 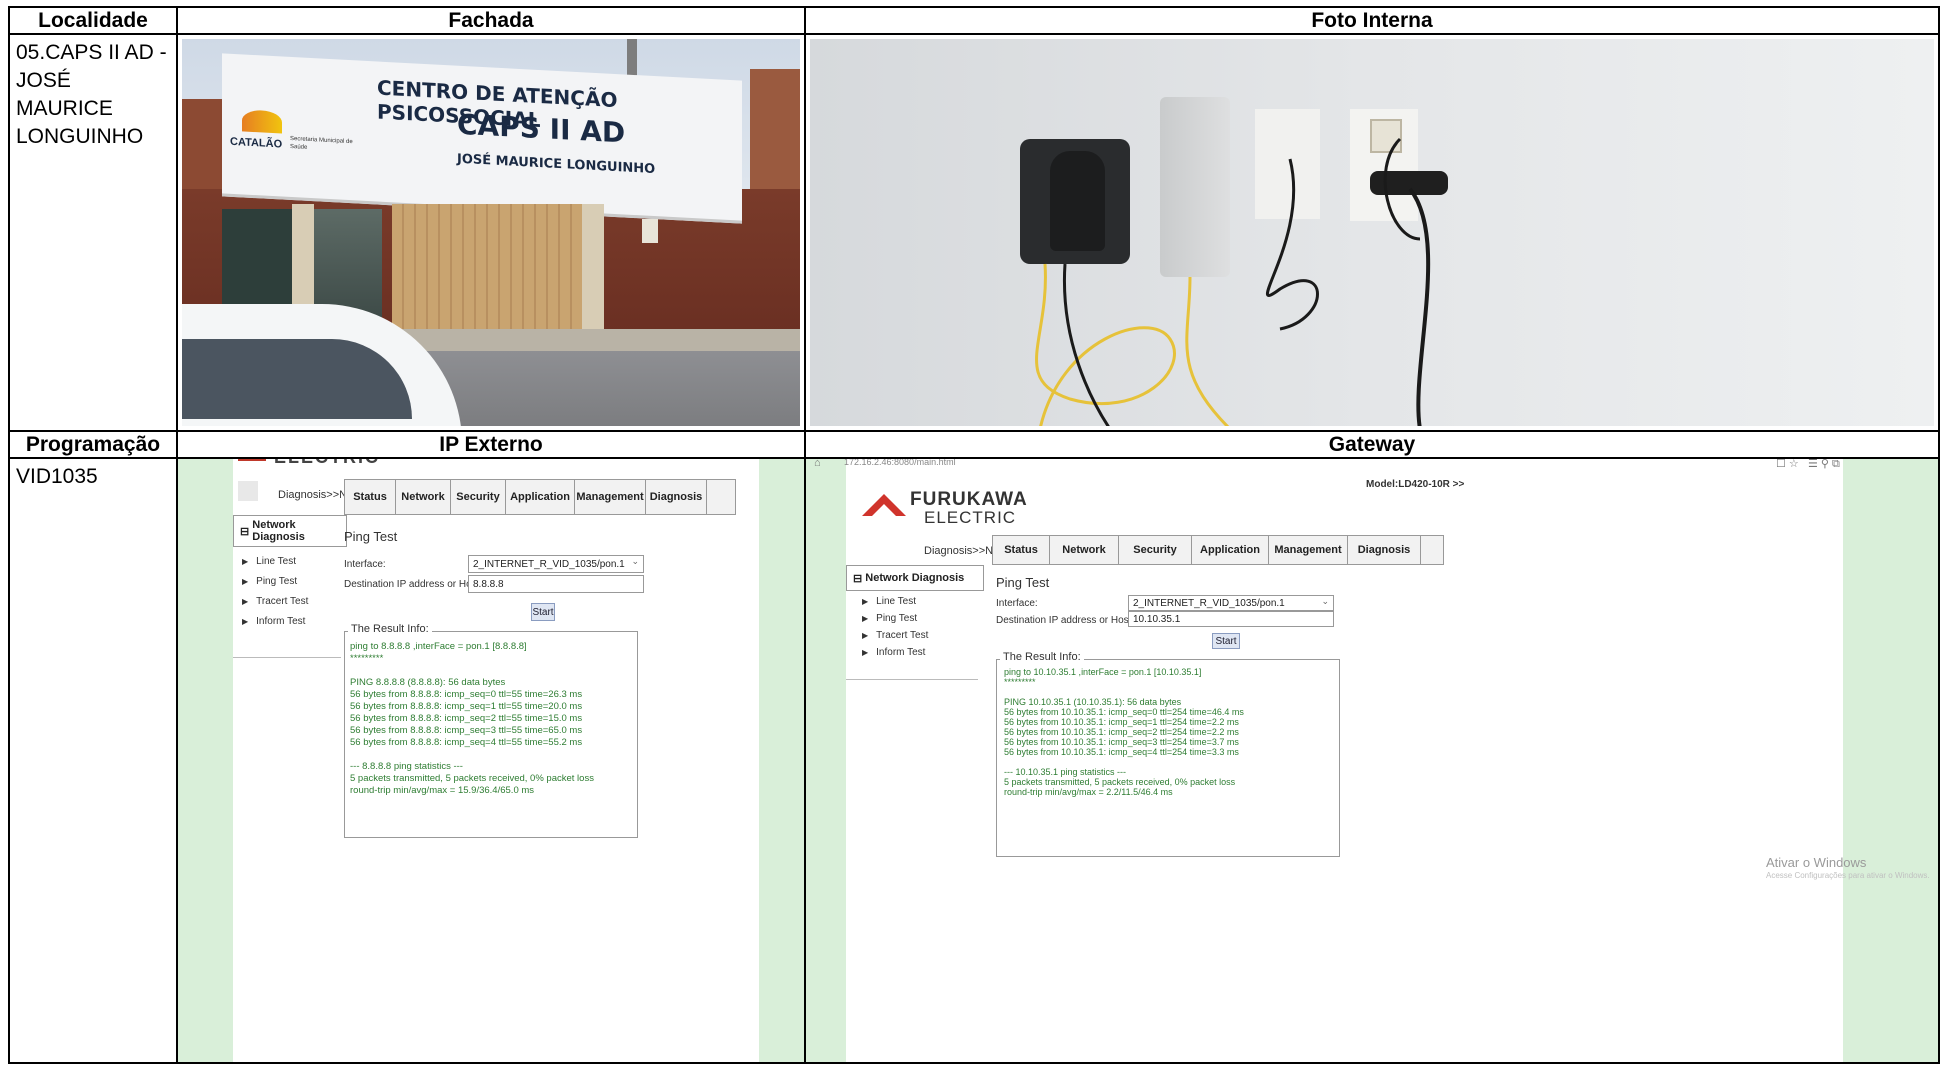 What do you see at coordinates (970, 517) in the screenshot?
I see `brand-electric: ELECTRIC` at bounding box center [970, 517].